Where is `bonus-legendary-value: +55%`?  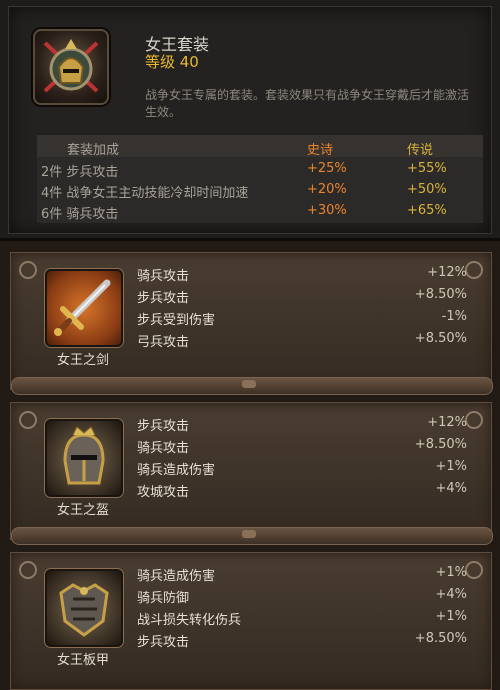
bonus-legendary-value: +55% is located at coordinates (427, 168).